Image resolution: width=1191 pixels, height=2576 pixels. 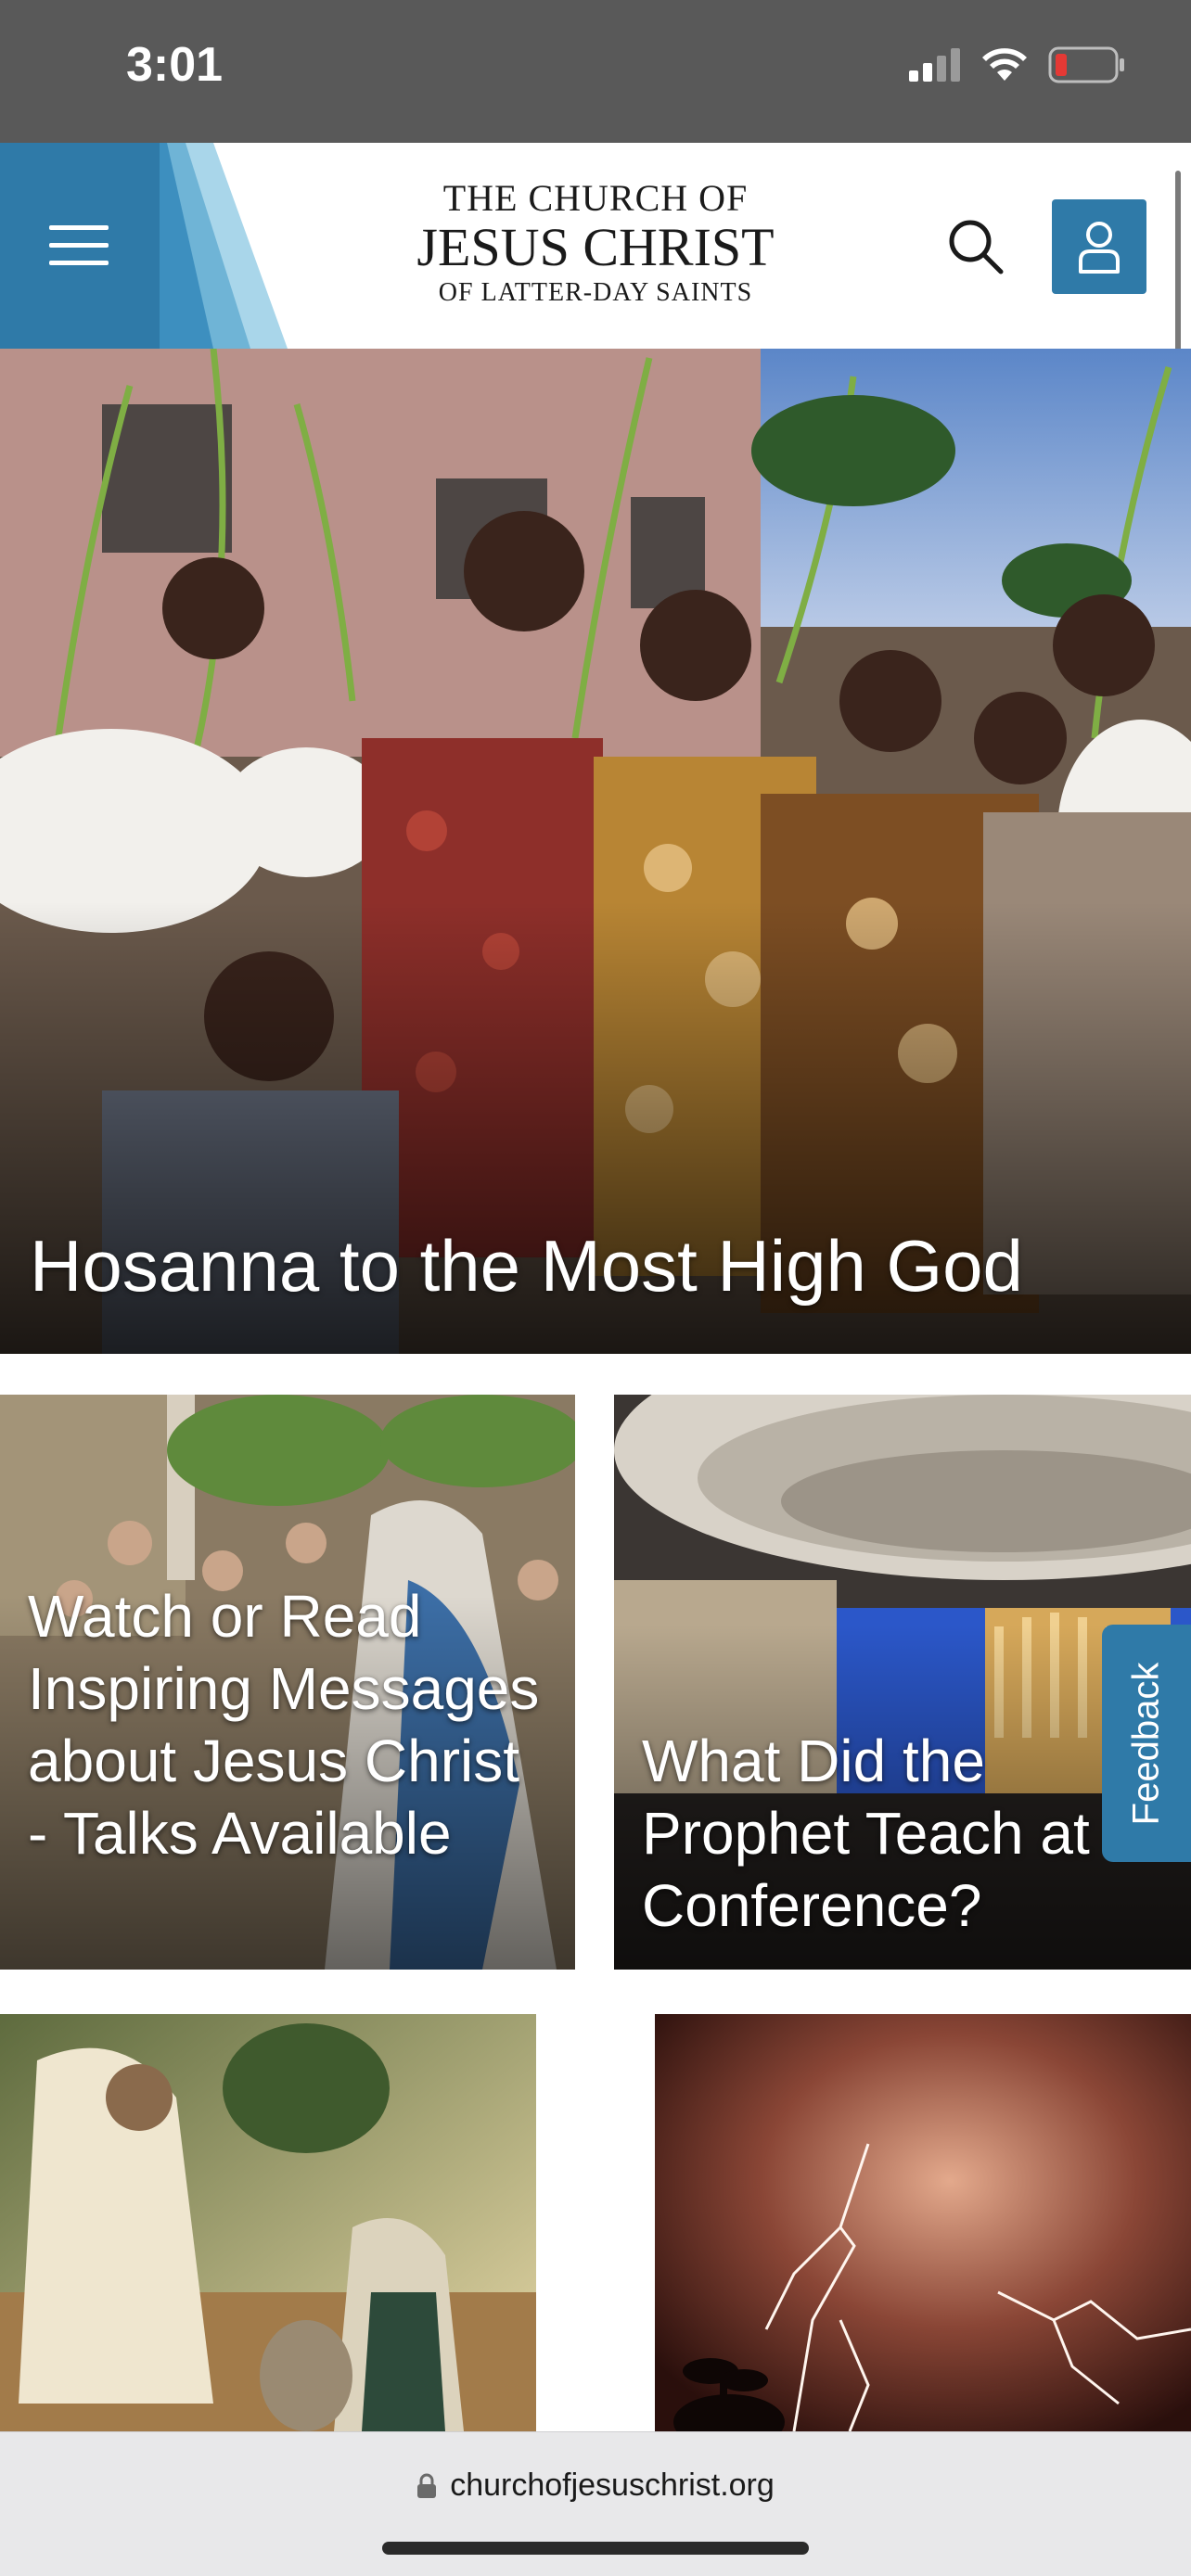 What do you see at coordinates (595, 292) in the screenshot?
I see `logo-line-3: OF LATTER-DAY SAINTS` at bounding box center [595, 292].